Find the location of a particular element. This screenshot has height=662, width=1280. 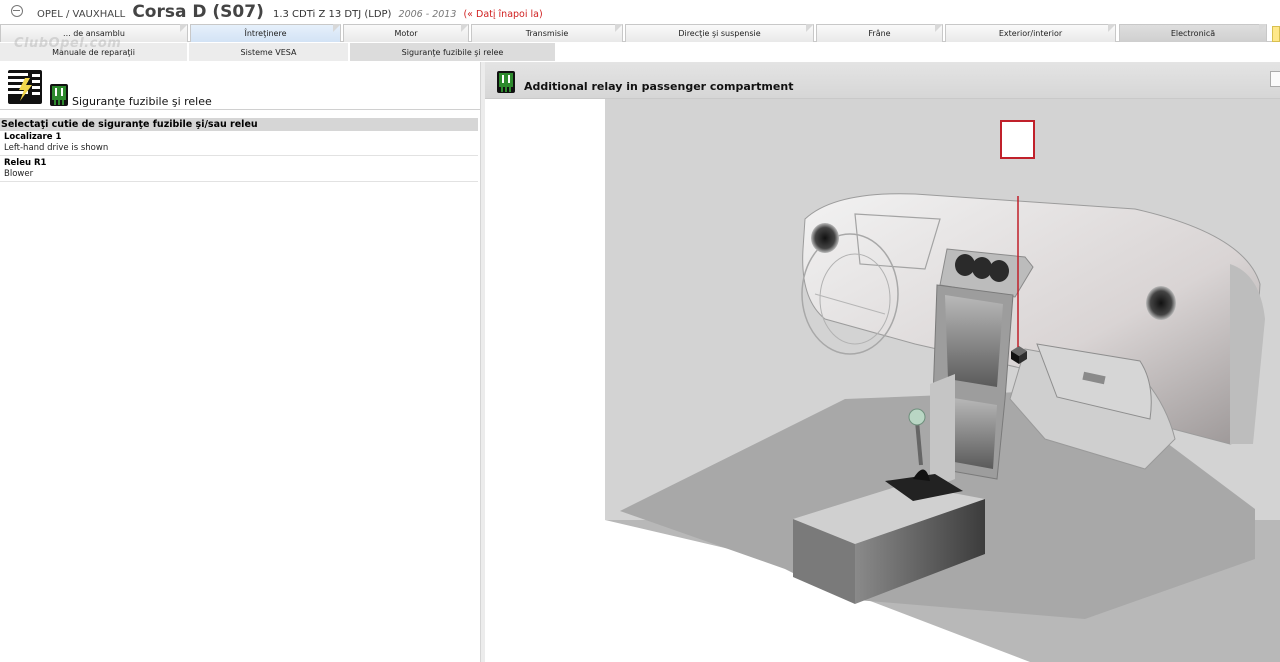

tab-label: ... de ansamblu is located at coordinates (94, 33).